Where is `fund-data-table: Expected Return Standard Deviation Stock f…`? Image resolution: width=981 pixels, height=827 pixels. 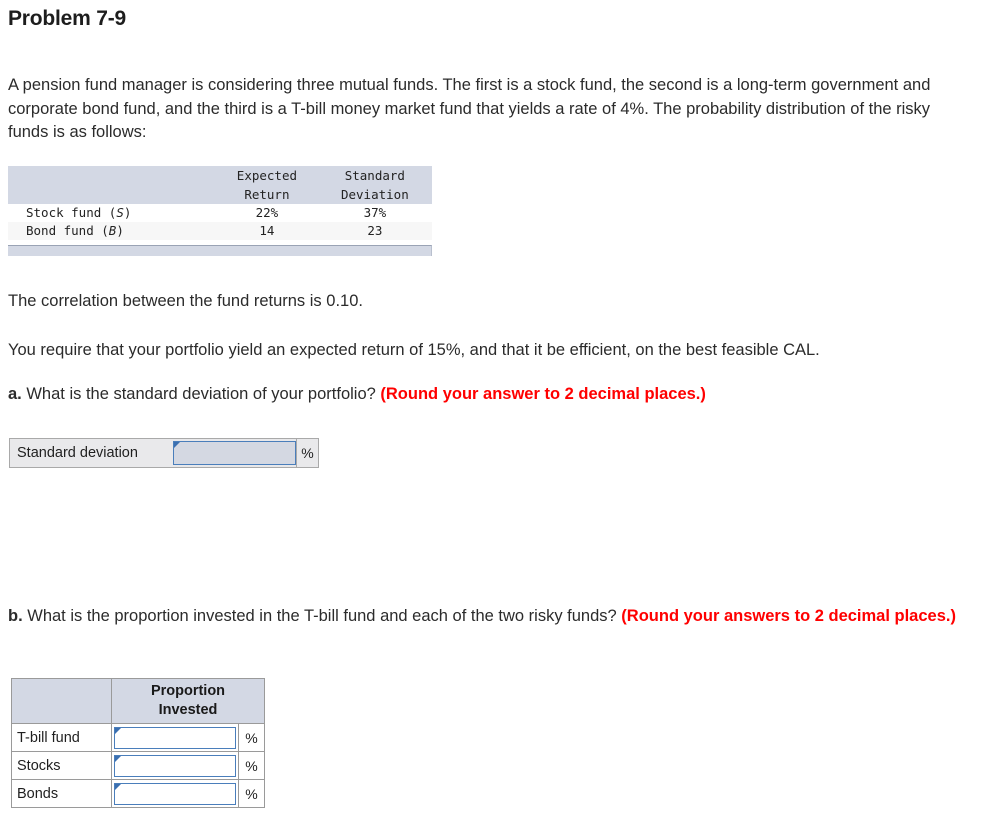
fund-data-table: Expected Return Standard Deviation Stock f… is located at coordinates (220, 203).